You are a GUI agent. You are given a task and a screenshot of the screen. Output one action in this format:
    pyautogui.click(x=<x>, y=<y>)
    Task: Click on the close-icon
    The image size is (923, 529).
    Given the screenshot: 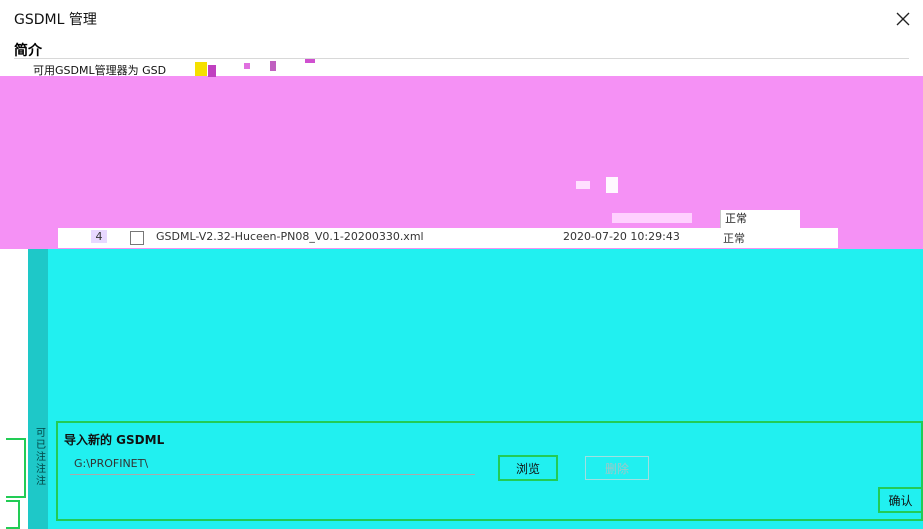 What is the action you would take?
    pyautogui.click(x=903, y=19)
    